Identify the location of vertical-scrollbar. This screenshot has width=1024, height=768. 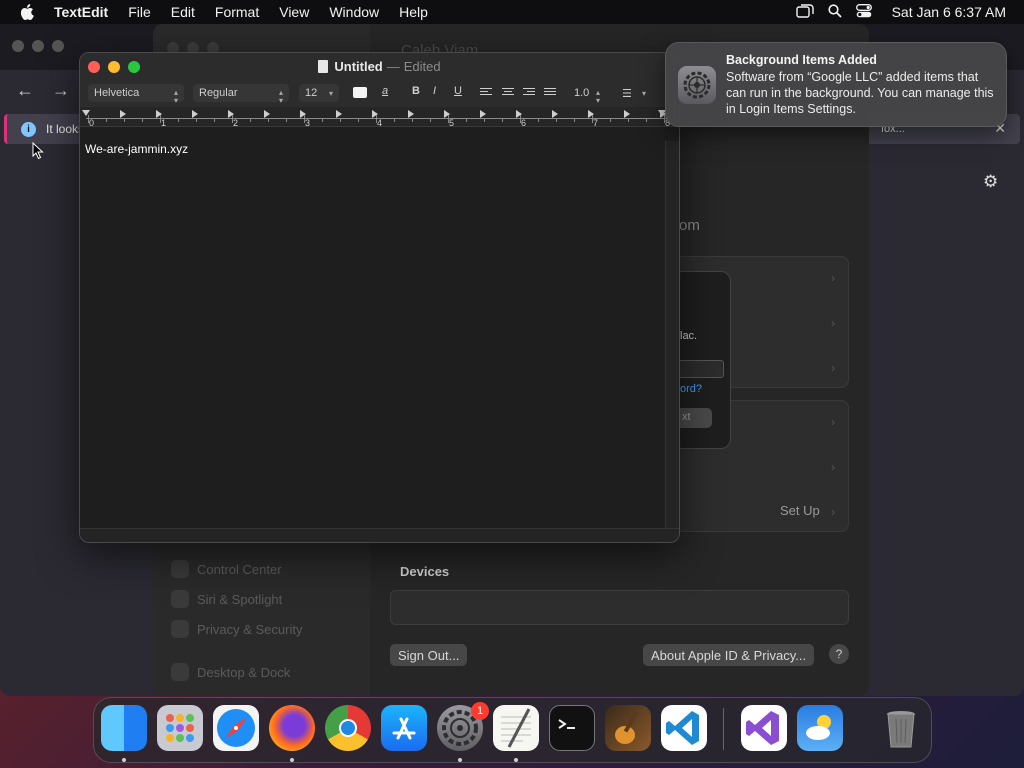
(672, 335).